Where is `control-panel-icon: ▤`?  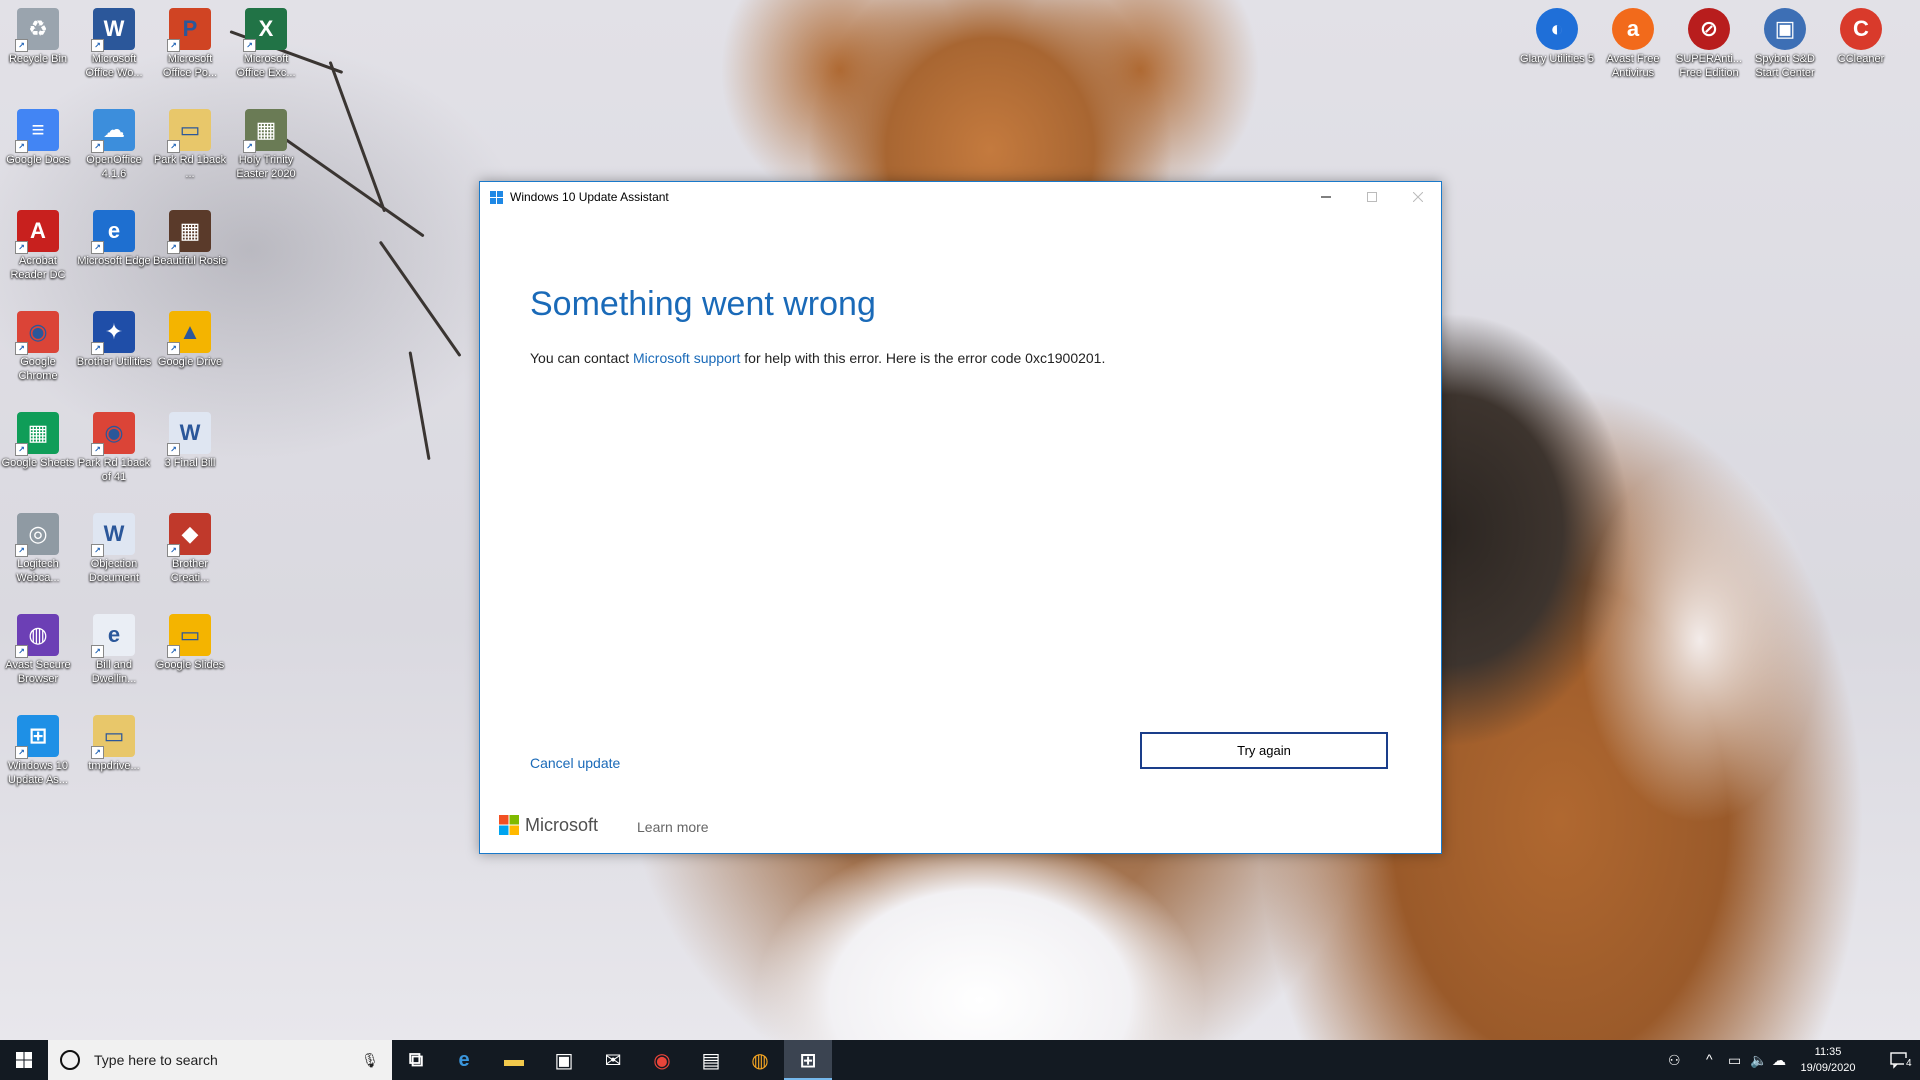 control-panel-icon: ▤ is located at coordinates (711, 1060).